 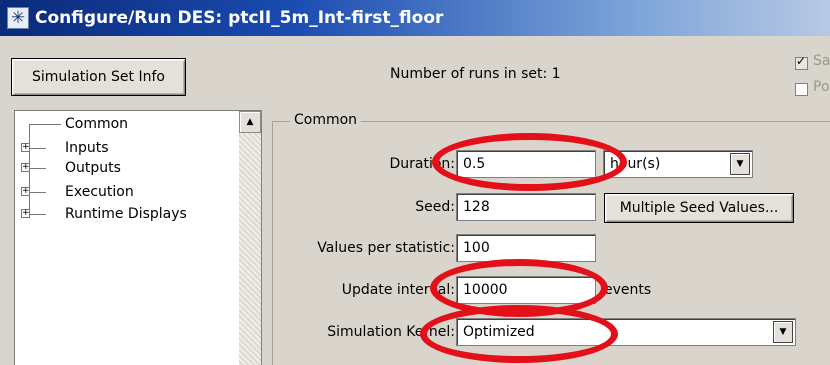 I want to click on tree-item-label: Common, so click(x=97, y=124).